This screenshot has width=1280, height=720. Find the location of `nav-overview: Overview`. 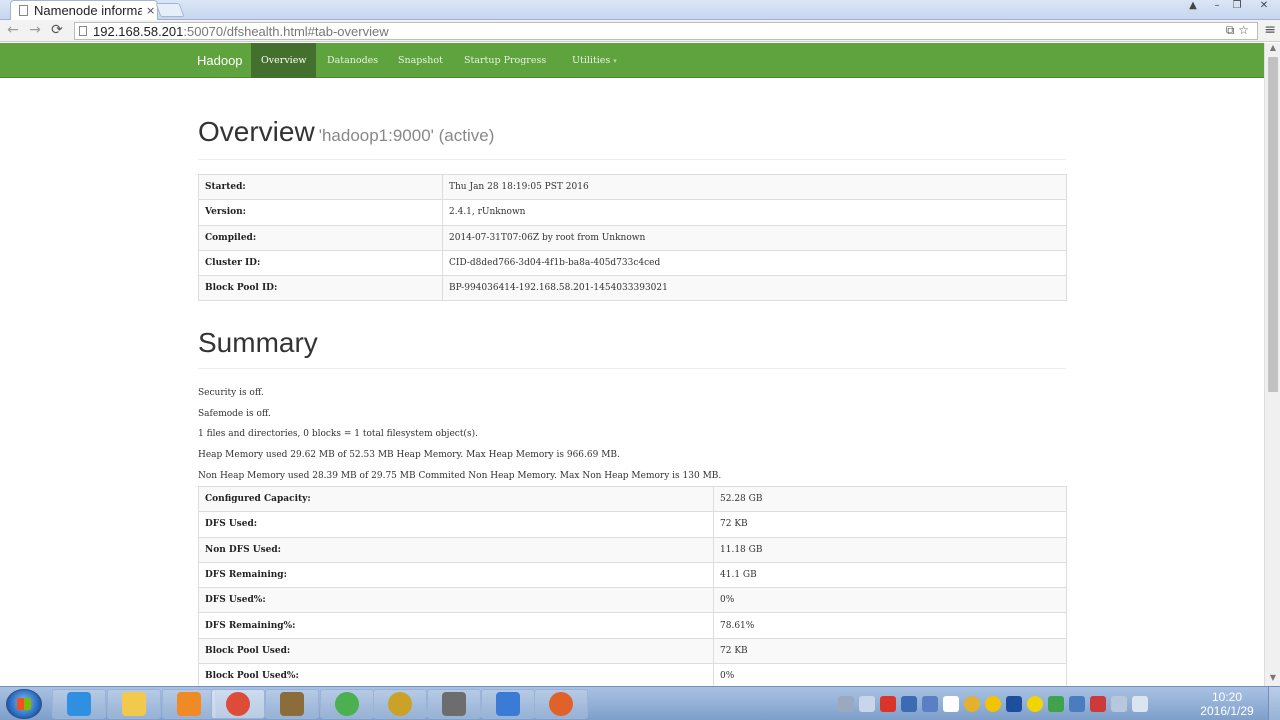

nav-overview: Overview is located at coordinates (284, 60).